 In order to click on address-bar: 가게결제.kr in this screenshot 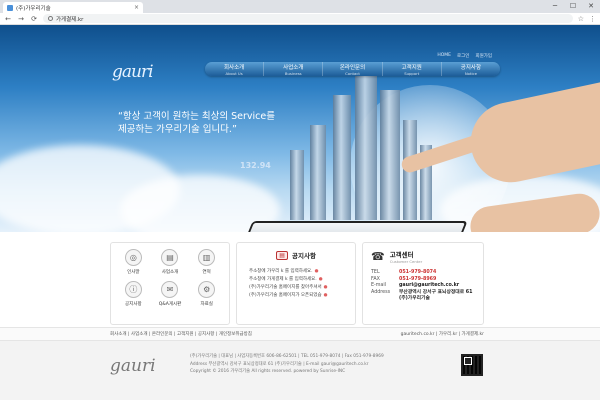, I will do `click(308, 18)`.